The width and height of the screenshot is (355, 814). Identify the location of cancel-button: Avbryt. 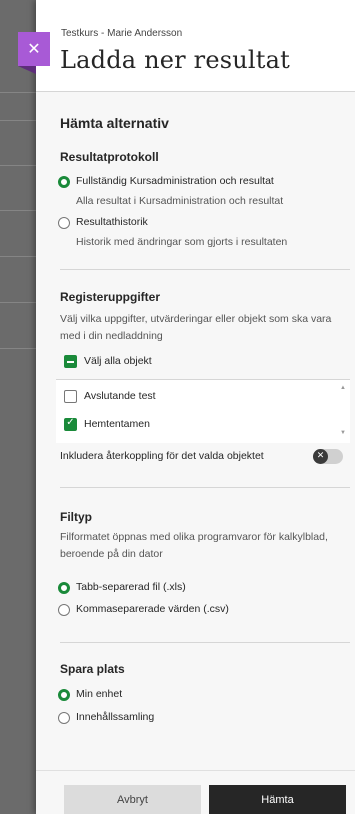
(132, 799).